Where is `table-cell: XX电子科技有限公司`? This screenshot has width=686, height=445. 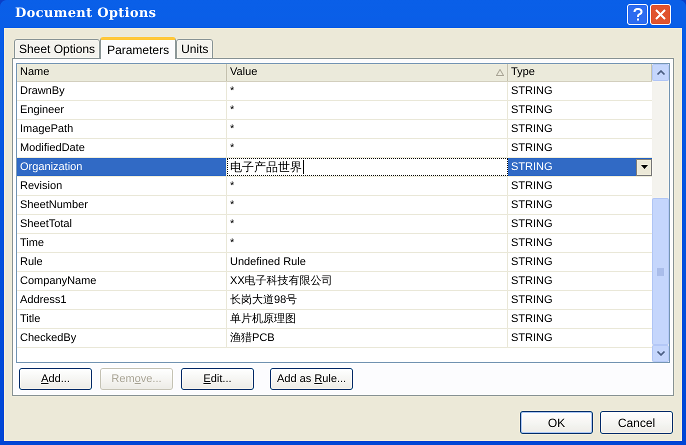
table-cell: XX电子科技有限公司 is located at coordinates (367, 281).